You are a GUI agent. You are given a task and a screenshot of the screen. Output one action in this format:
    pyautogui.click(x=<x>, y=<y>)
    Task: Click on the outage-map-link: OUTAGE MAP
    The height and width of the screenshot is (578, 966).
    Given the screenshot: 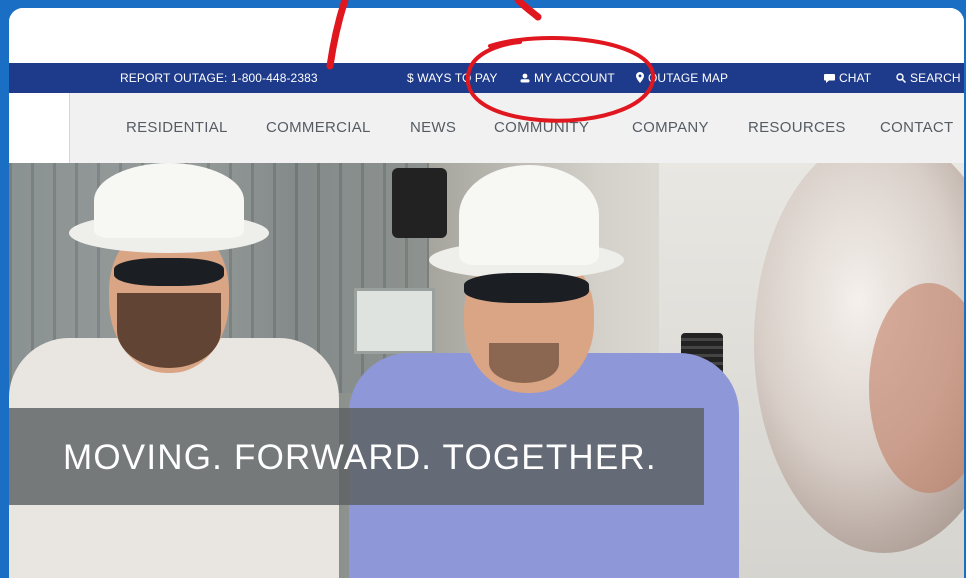 What is the action you would take?
    pyautogui.click(x=682, y=78)
    